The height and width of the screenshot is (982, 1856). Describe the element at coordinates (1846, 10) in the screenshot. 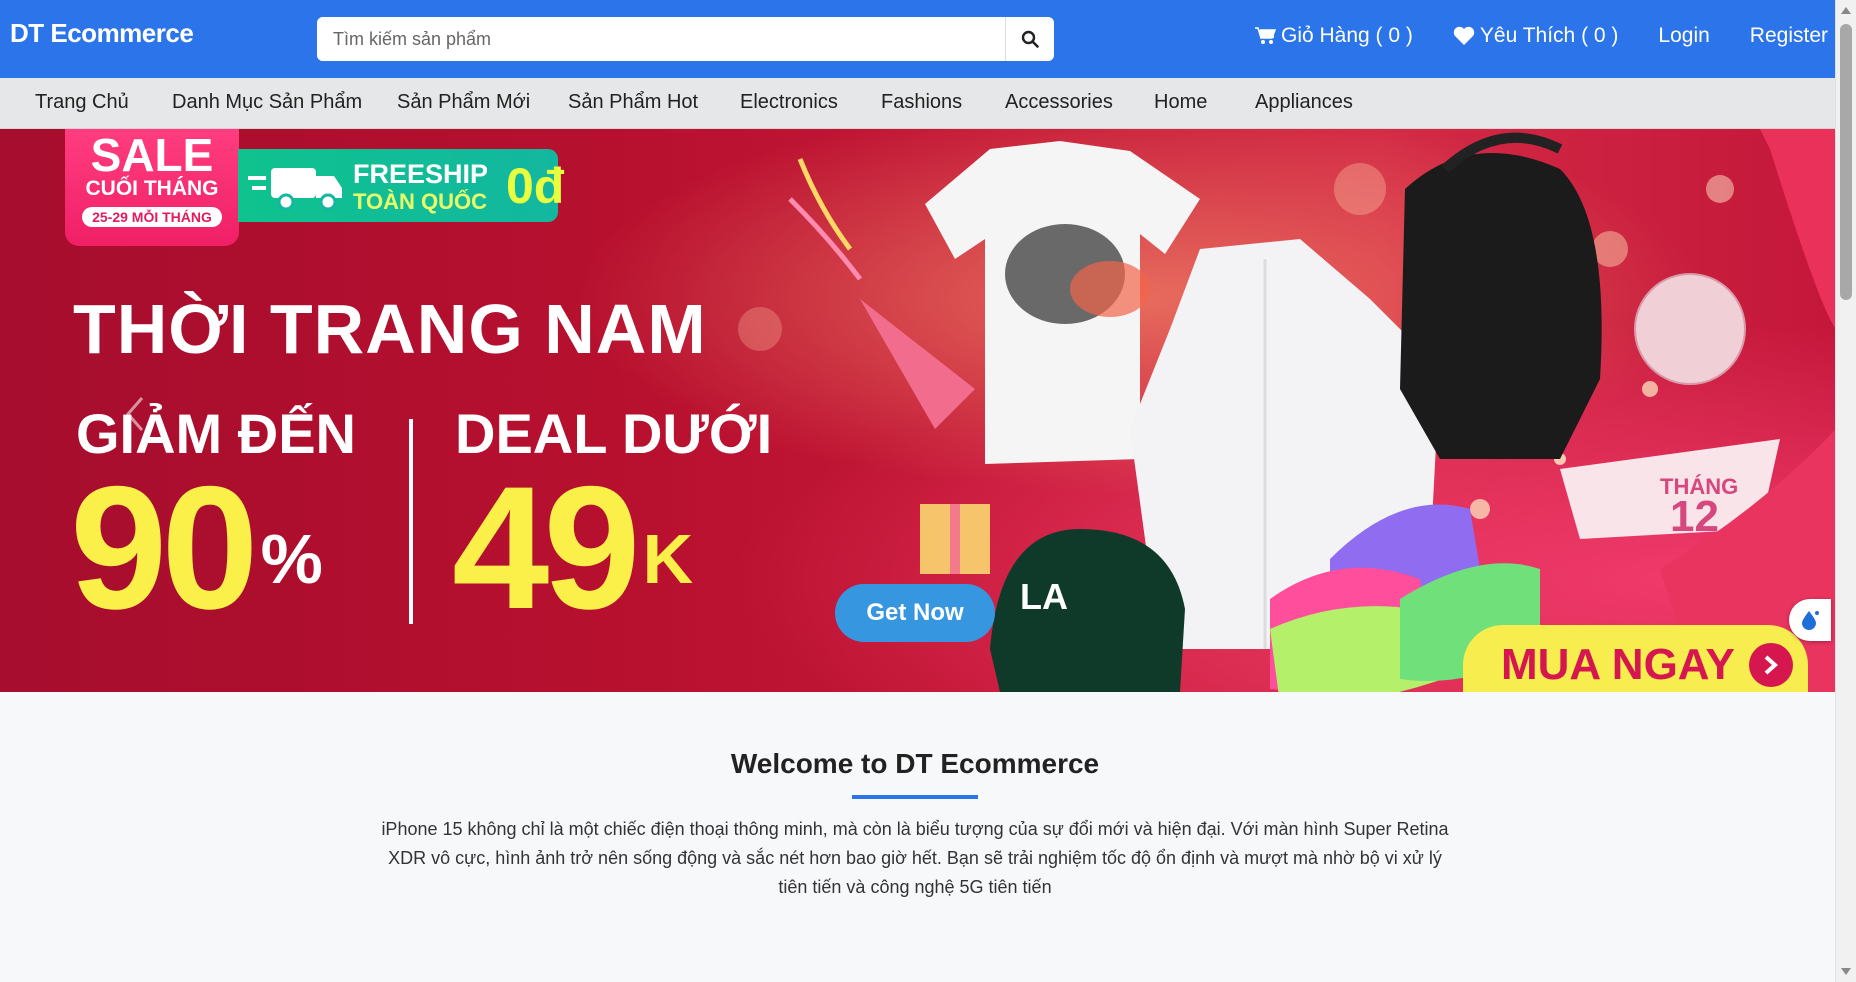

I see `scroll-up-arrow-icon` at that location.